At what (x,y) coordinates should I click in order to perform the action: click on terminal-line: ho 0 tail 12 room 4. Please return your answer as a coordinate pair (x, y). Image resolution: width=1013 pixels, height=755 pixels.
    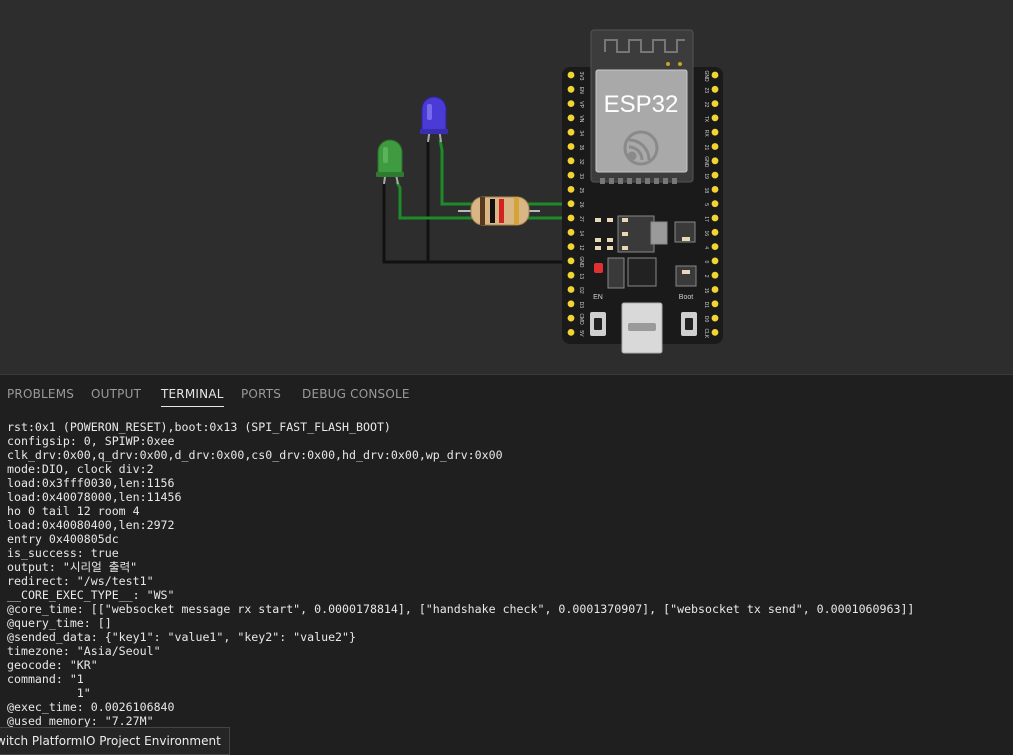
    Looking at the image, I should click on (73, 511).